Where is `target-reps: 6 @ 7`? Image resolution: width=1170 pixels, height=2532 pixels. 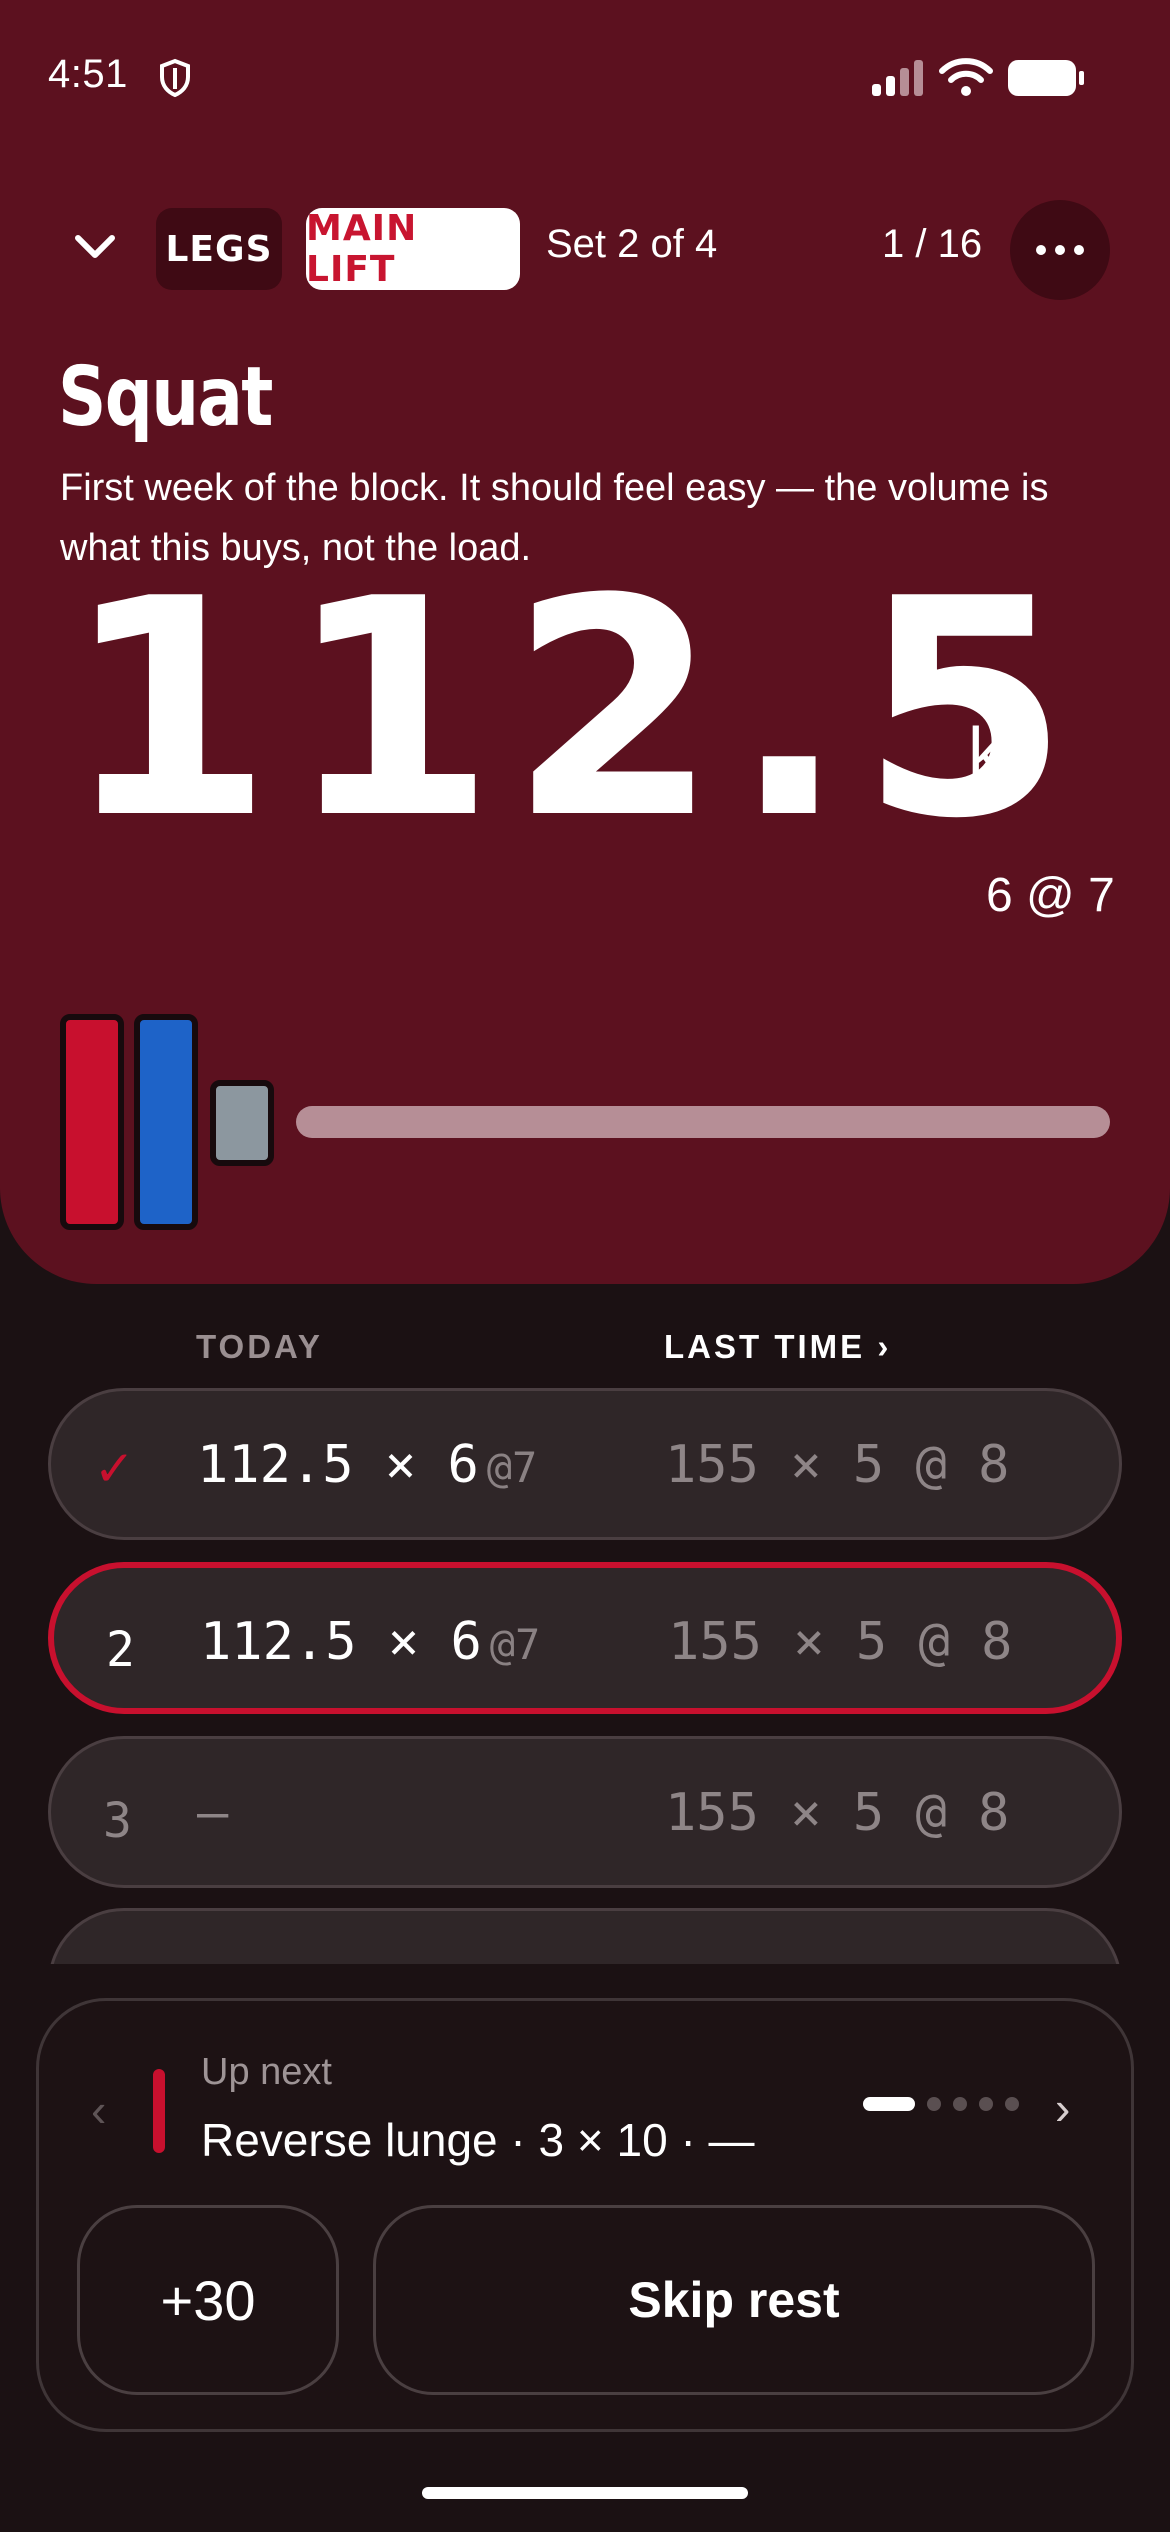 target-reps: 6 @ 7 is located at coordinates (1050, 895).